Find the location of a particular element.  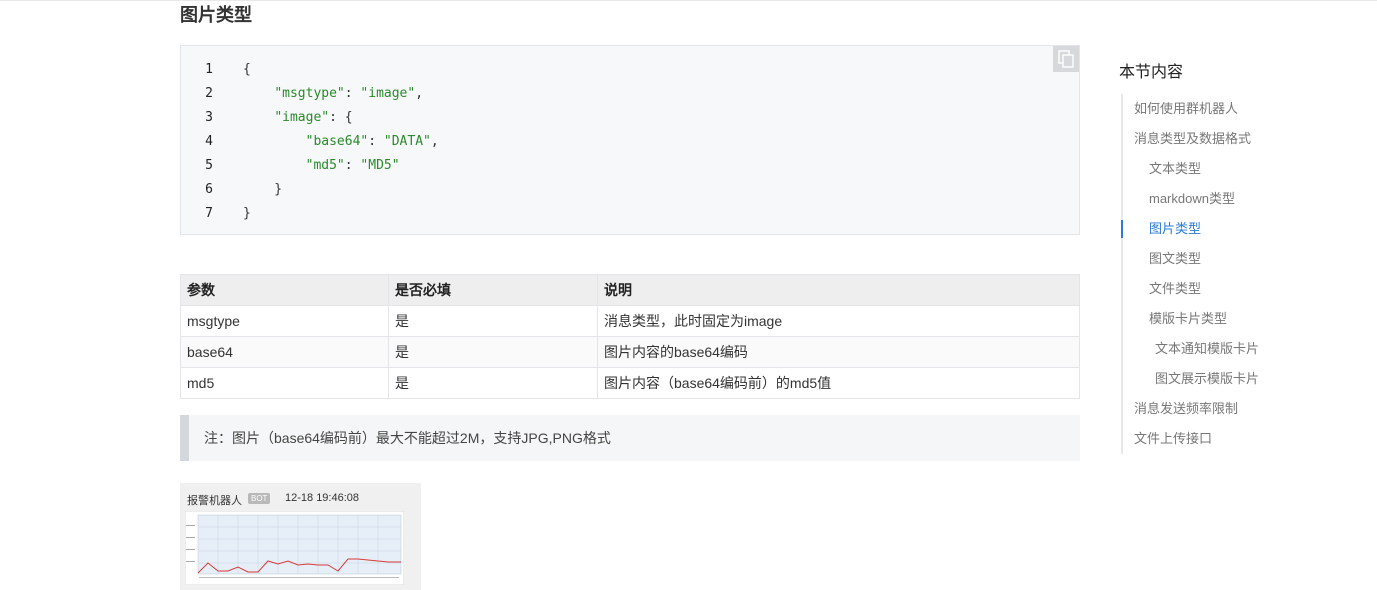

code-text: "image": { is located at coordinates (313, 117).